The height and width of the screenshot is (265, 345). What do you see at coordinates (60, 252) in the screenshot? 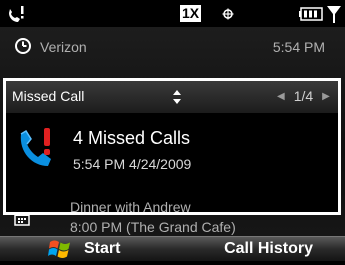
I see `windows-logo-icon` at bounding box center [60, 252].